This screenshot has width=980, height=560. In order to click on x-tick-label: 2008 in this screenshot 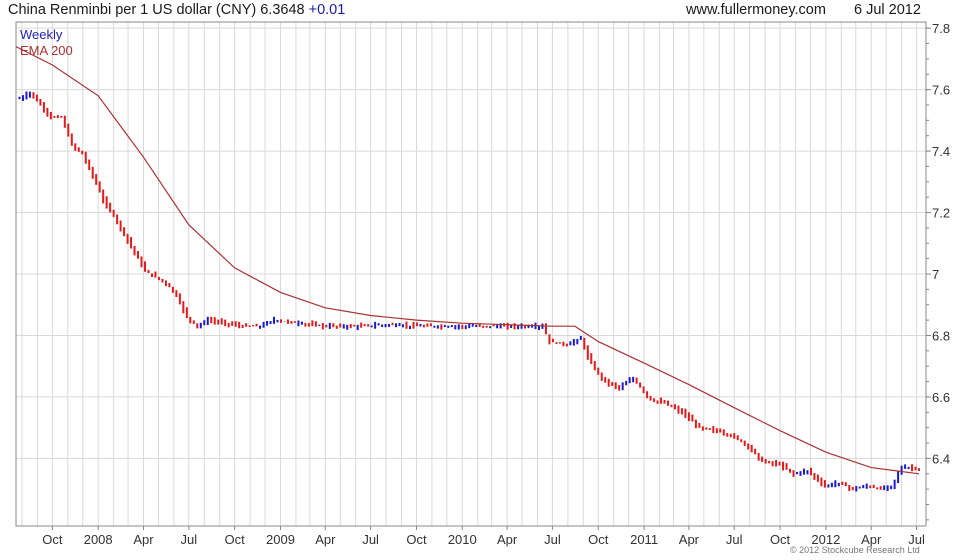, I will do `click(98, 539)`.